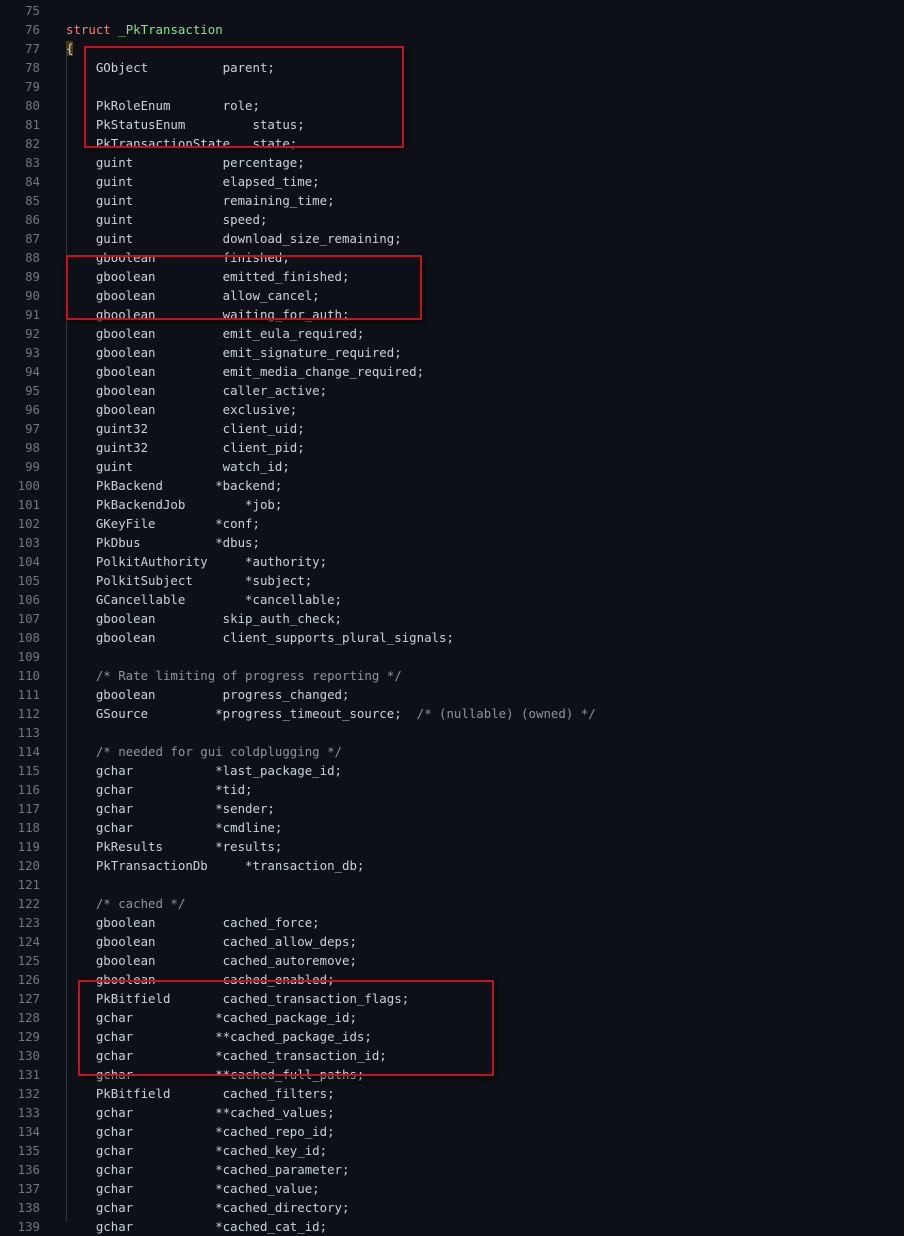  What do you see at coordinates (182, 143) in the screenshot?
I see `code-content: PkTransactionState state;` at bounding box center [182, 143].